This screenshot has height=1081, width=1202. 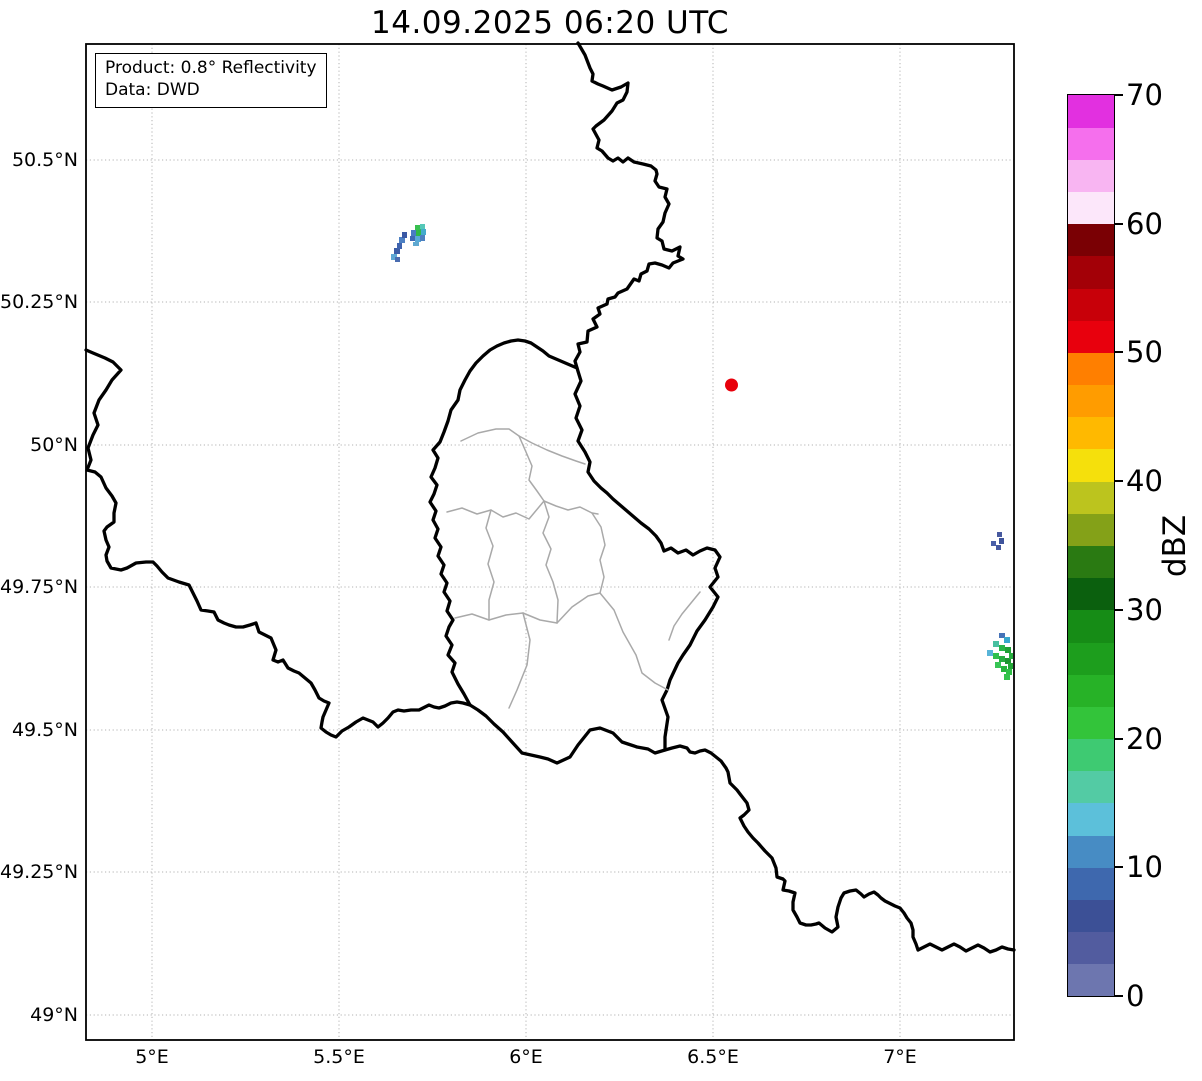 I want to click on x-tick-label: 7°E, so click(x=900, y=1057).